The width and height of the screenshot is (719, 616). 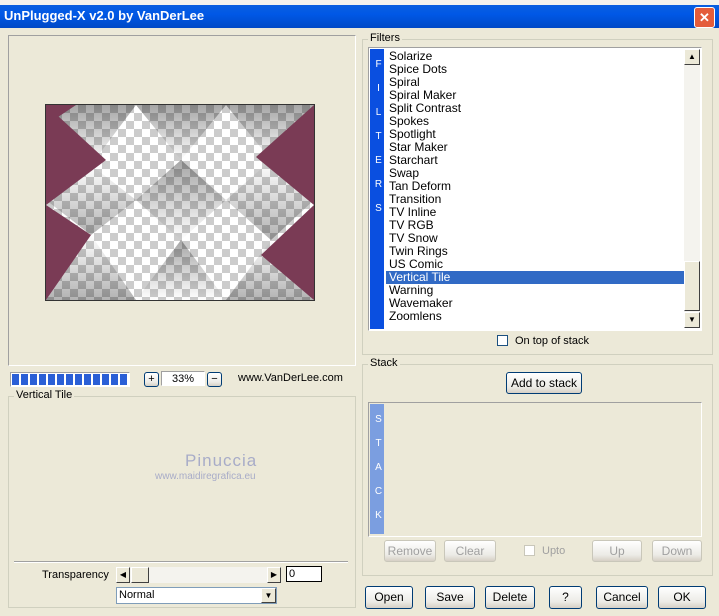 What do you see at coordinates (181, 562) in the screenshot?
I see `separator` at bounding box center [181, 562].